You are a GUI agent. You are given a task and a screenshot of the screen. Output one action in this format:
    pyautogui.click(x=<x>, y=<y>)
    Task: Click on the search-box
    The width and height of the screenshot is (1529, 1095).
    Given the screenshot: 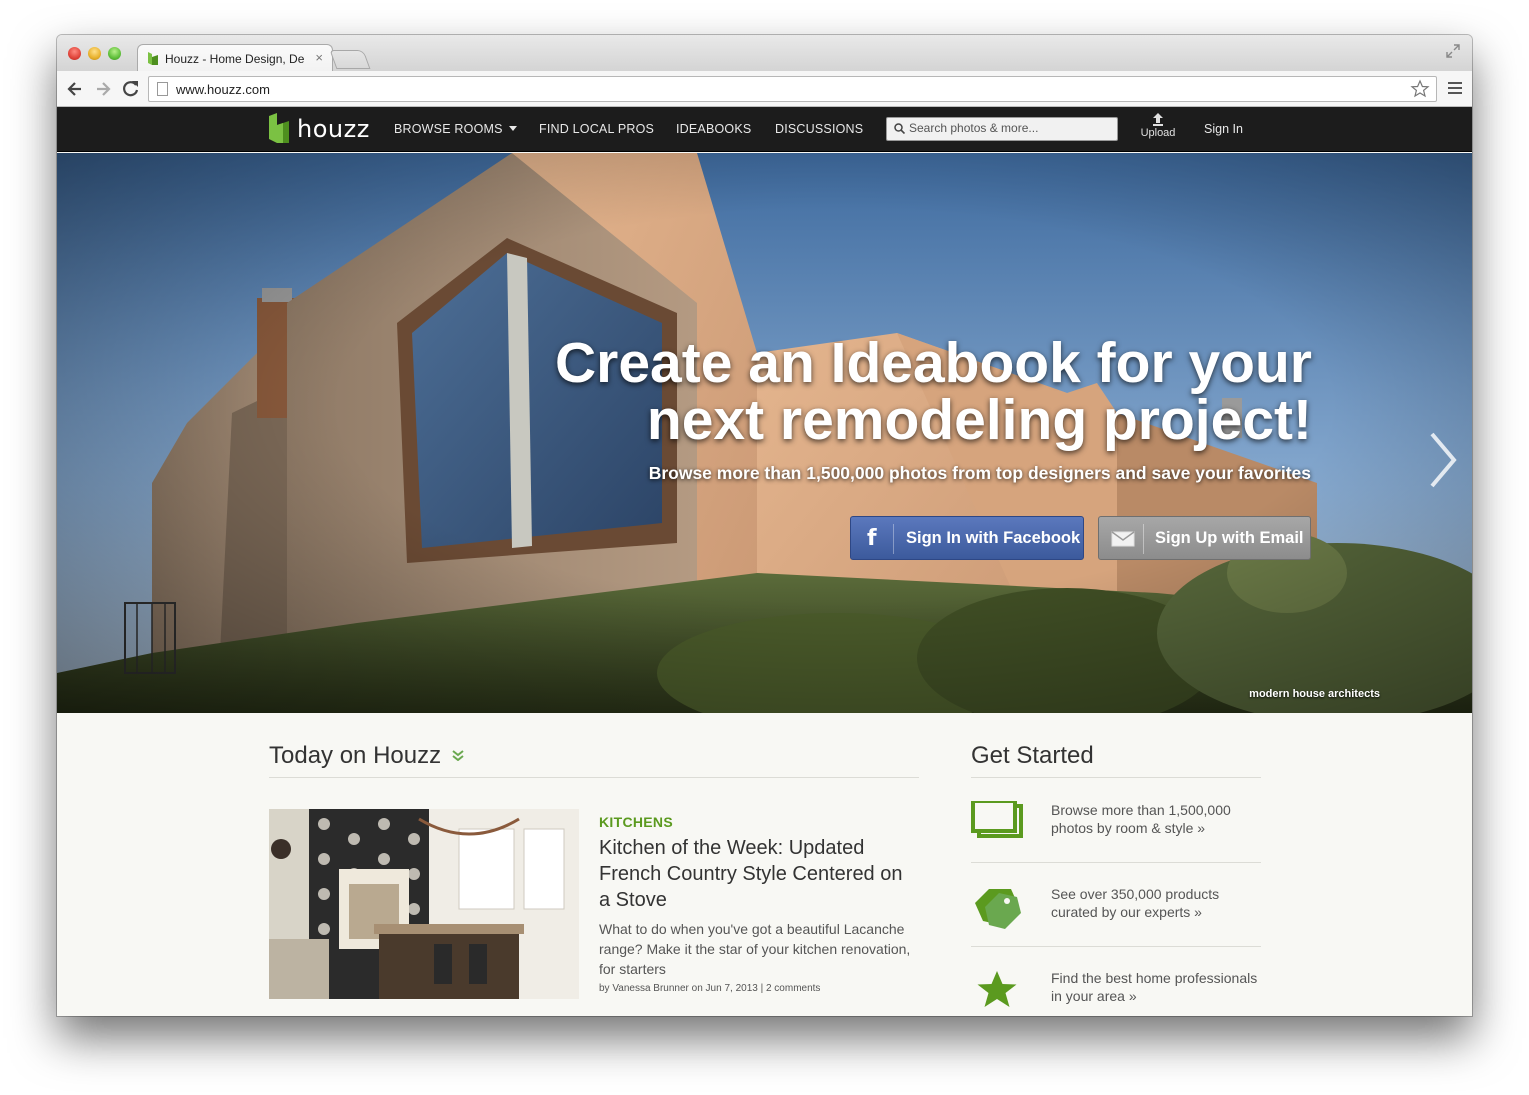 What is the action you would take?
    pyautogui.click(x=1002, y=129)
    